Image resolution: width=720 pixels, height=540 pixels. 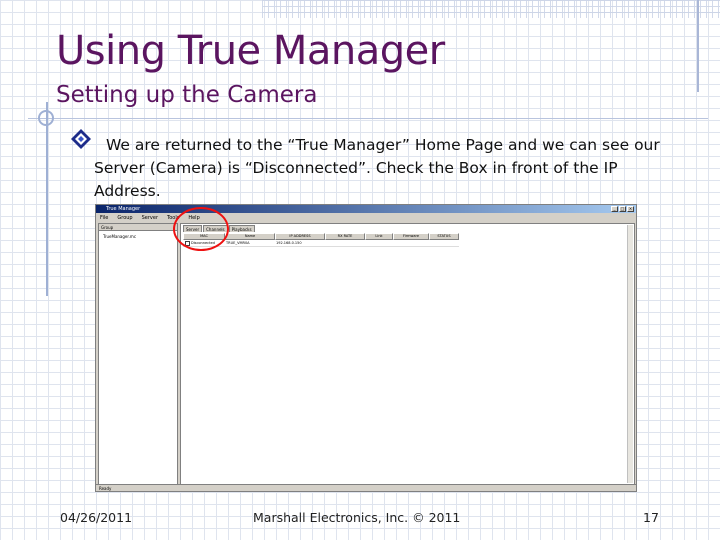 I want to click on menu-file: File, so click(x=104, y=218).